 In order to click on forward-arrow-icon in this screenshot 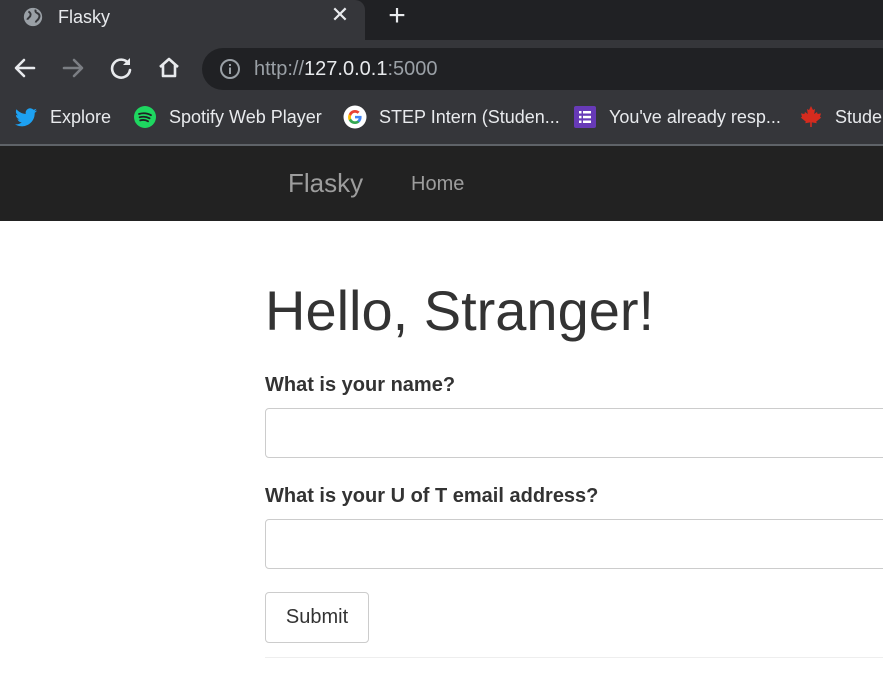, I will do `click(73, 68)`.